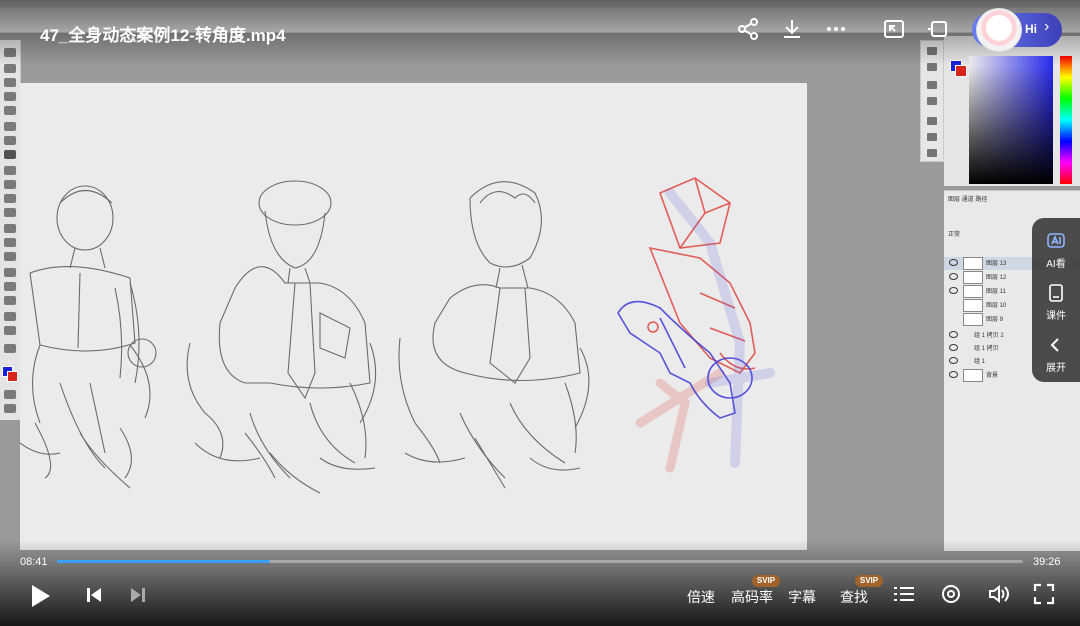  I want to click on assistant-greeting: Hi, so click(1031, 29).